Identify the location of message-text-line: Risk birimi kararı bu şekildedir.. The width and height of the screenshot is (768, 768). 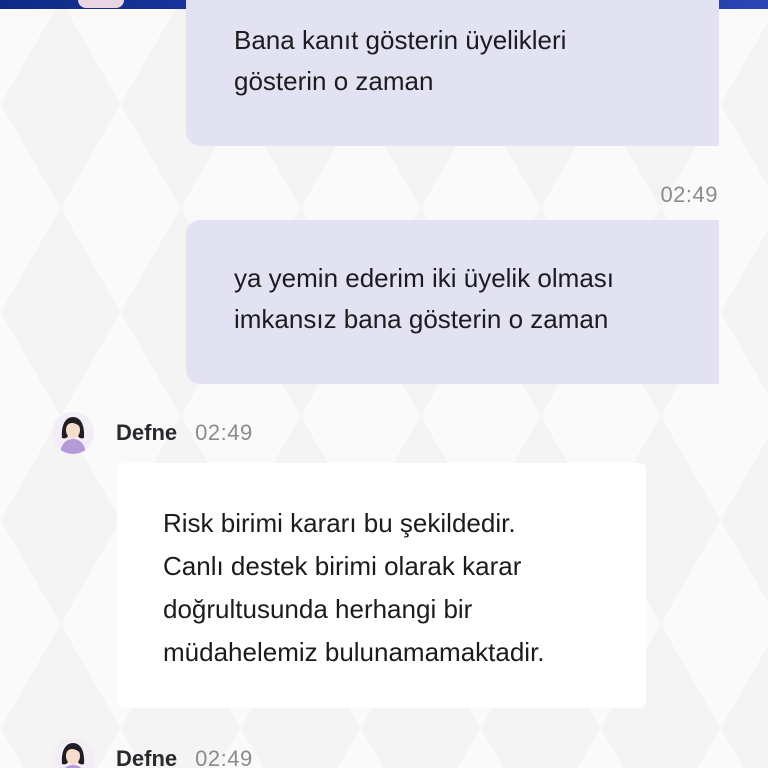
(339, 523).